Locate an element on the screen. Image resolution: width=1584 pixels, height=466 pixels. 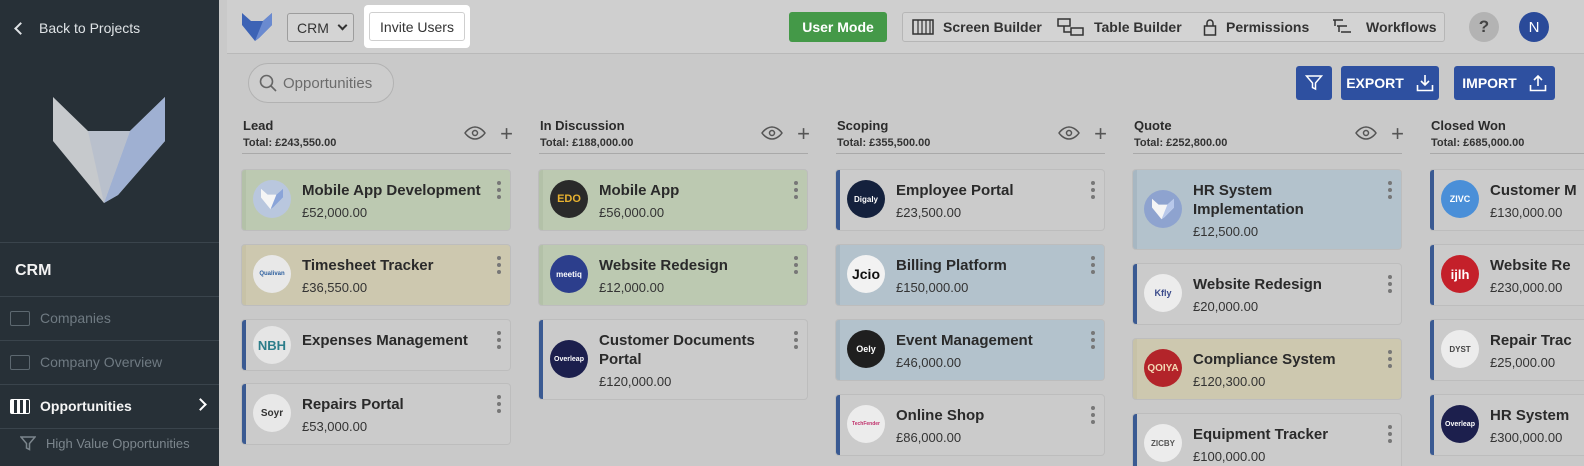
company-logo: ijlh is located at coordinates (1460, 274).